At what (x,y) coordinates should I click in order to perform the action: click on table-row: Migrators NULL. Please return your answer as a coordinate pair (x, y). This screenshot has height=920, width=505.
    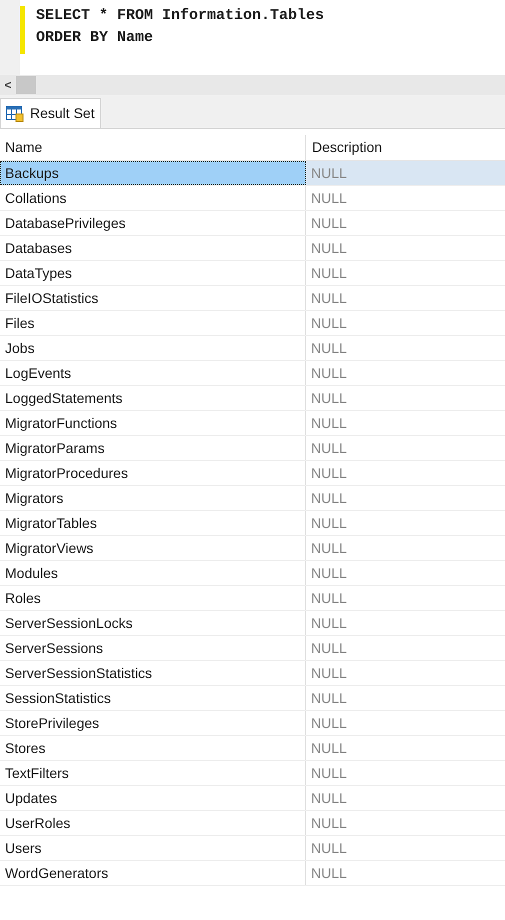
    Looking at the image, I should click on (252, 498).